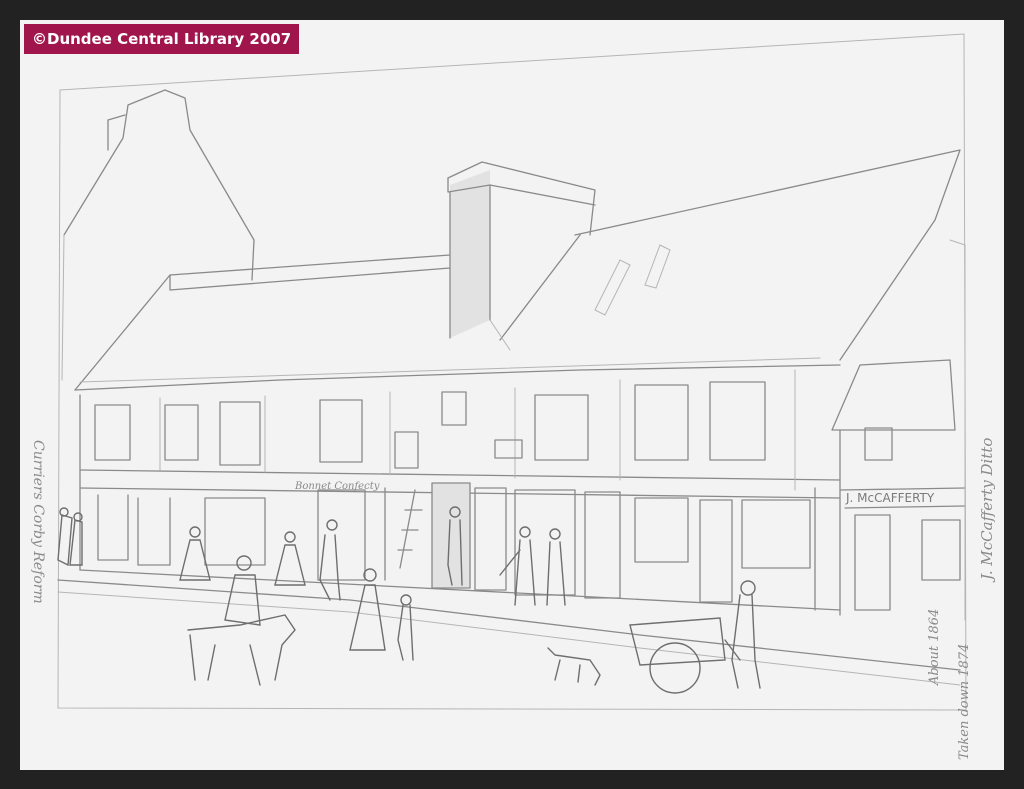 Image resolution: width=1024 pixels, height=789 pixels. What do you see at coordinates (70, 537) in the screenshot?
I see `group-of-people-left` at bounding box center [70, 537].